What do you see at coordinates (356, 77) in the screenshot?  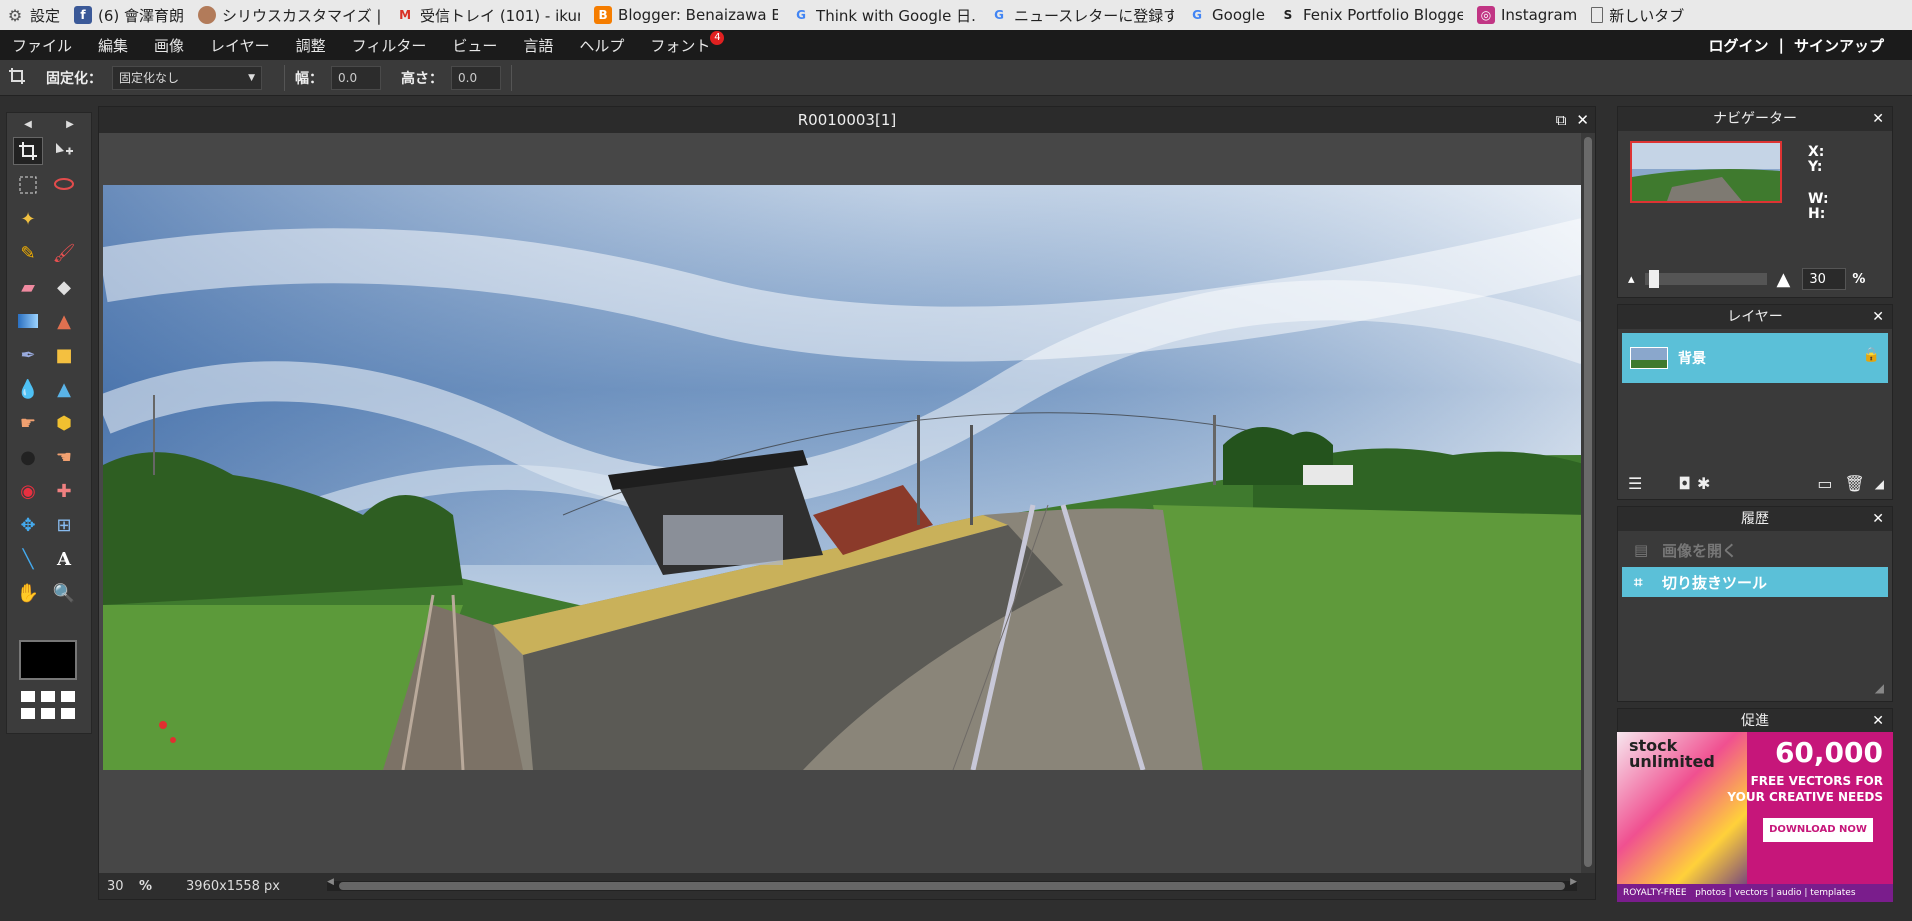 I see `width-input: 0.0` at bounding box center [356, 77].